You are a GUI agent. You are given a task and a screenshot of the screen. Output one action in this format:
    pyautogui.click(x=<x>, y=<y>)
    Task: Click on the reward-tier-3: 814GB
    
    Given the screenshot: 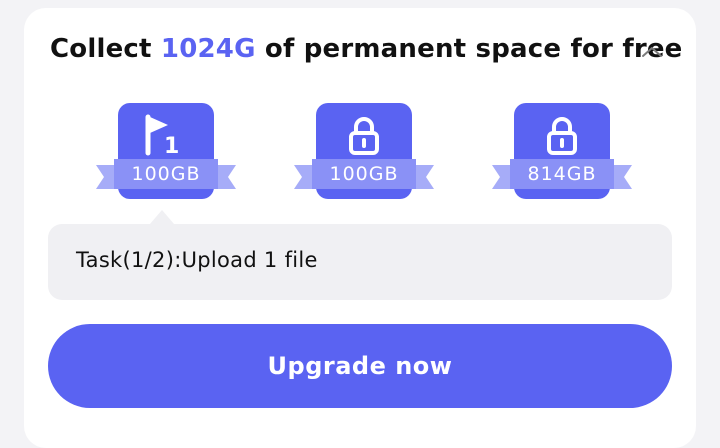 What is the action you would take?
    pyautogui.click(x=562, y=158)
    